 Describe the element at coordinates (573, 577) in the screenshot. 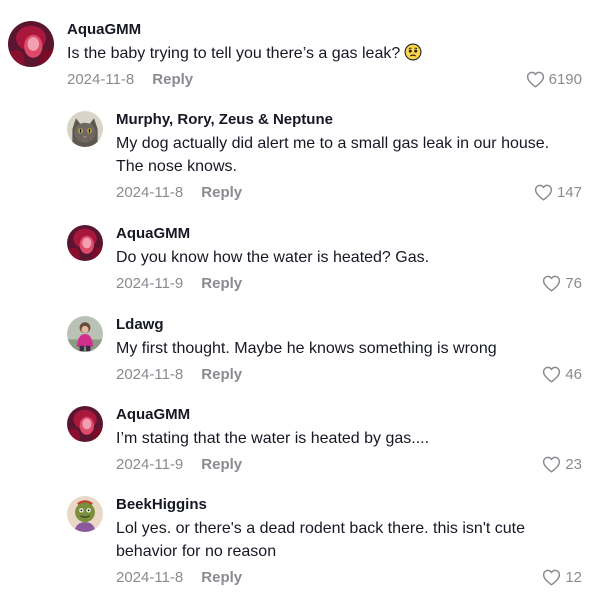

I see `like-count: 12` at that location.